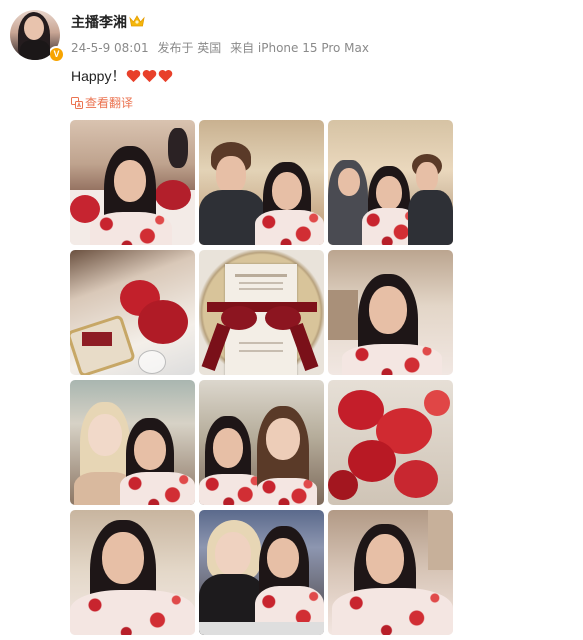 This screenshot has width=583, height=640. Describe the element at coordinates (109, 103) in the screenshot. I see `translate-label: 查看翻译` at that location.